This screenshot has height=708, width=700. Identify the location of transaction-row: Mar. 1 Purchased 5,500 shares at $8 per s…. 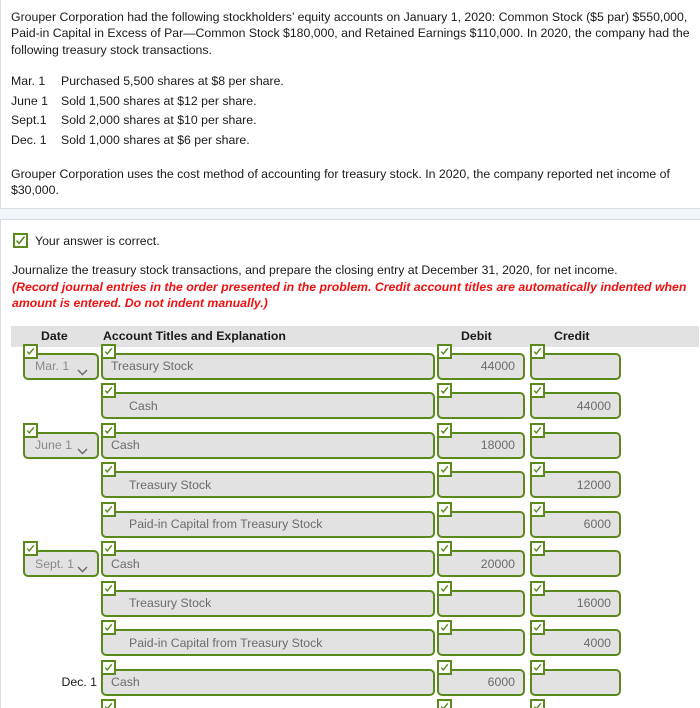
(351, 82).